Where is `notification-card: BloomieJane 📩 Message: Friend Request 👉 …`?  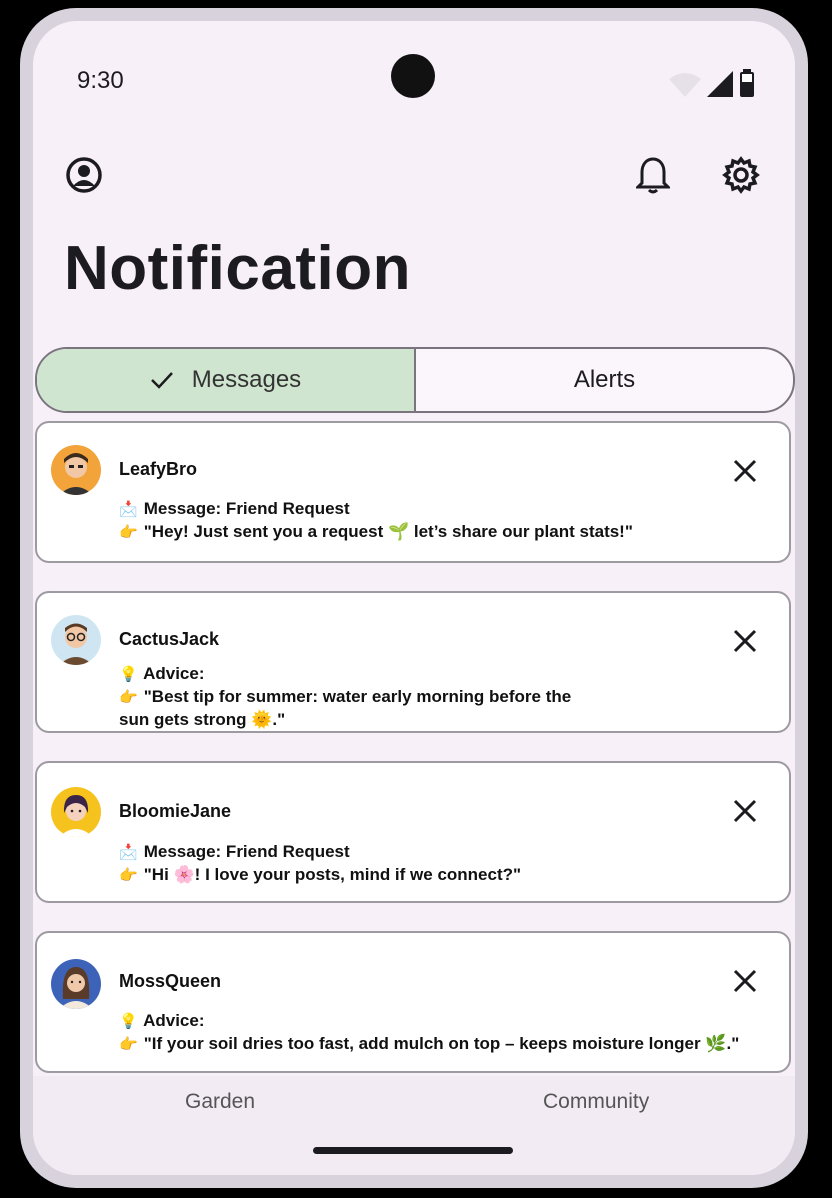 notification-card: BloomieJane 📩 Message: Friend Request 👉 … is located at coordinates (413, 832).